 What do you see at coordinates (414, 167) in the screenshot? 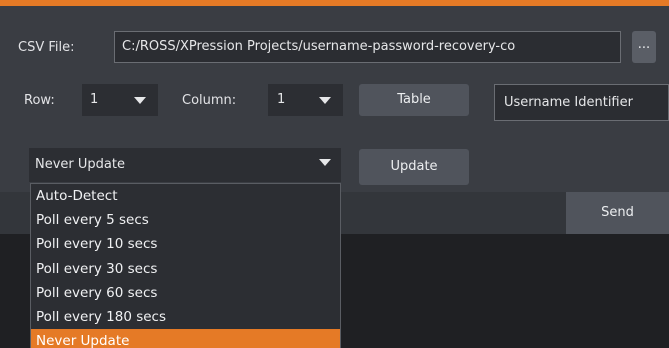
I see `update-button: Update` at bounding box center [414, 167].